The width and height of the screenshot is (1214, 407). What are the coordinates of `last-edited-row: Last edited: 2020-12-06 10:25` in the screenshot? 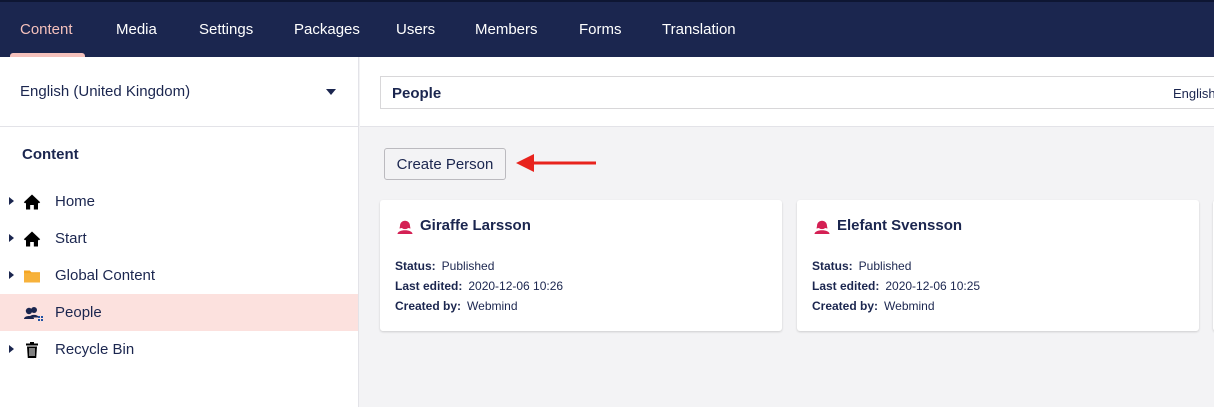 It's located at (896, 286).